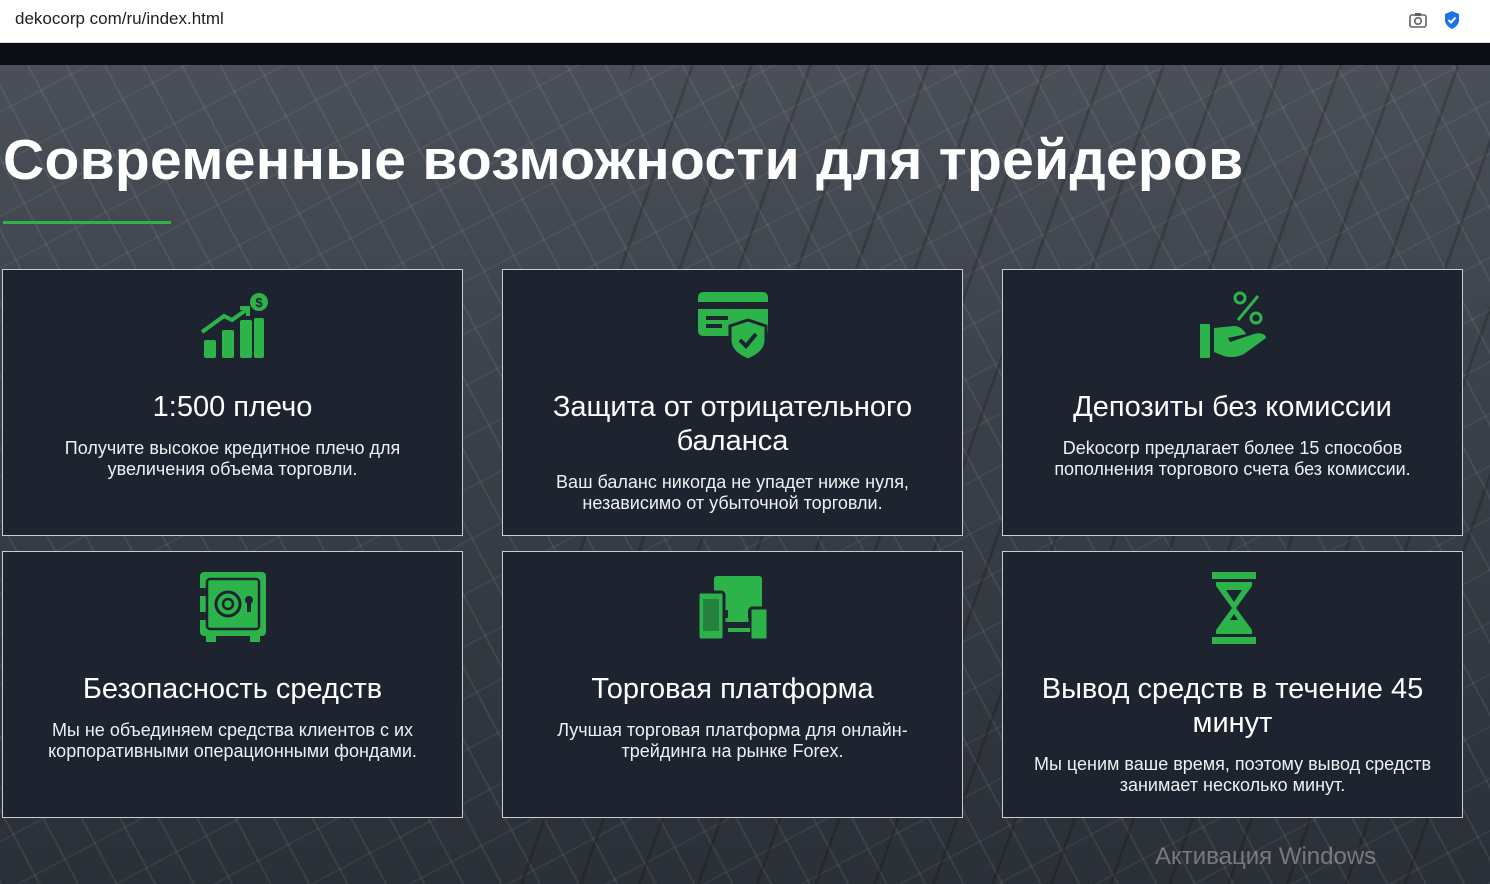  Describe the element at coordinates (87, 222) in the screenshot. I see `heading-underline` at that location.